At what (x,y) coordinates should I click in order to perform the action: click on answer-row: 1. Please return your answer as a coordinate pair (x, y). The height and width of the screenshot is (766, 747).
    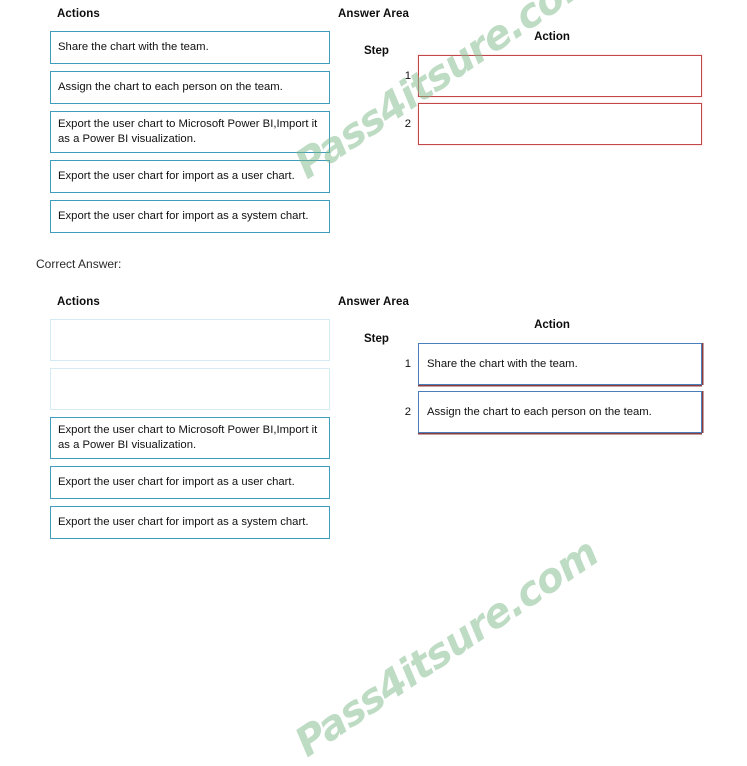
    Looking at the image, I should click on (528, 76).